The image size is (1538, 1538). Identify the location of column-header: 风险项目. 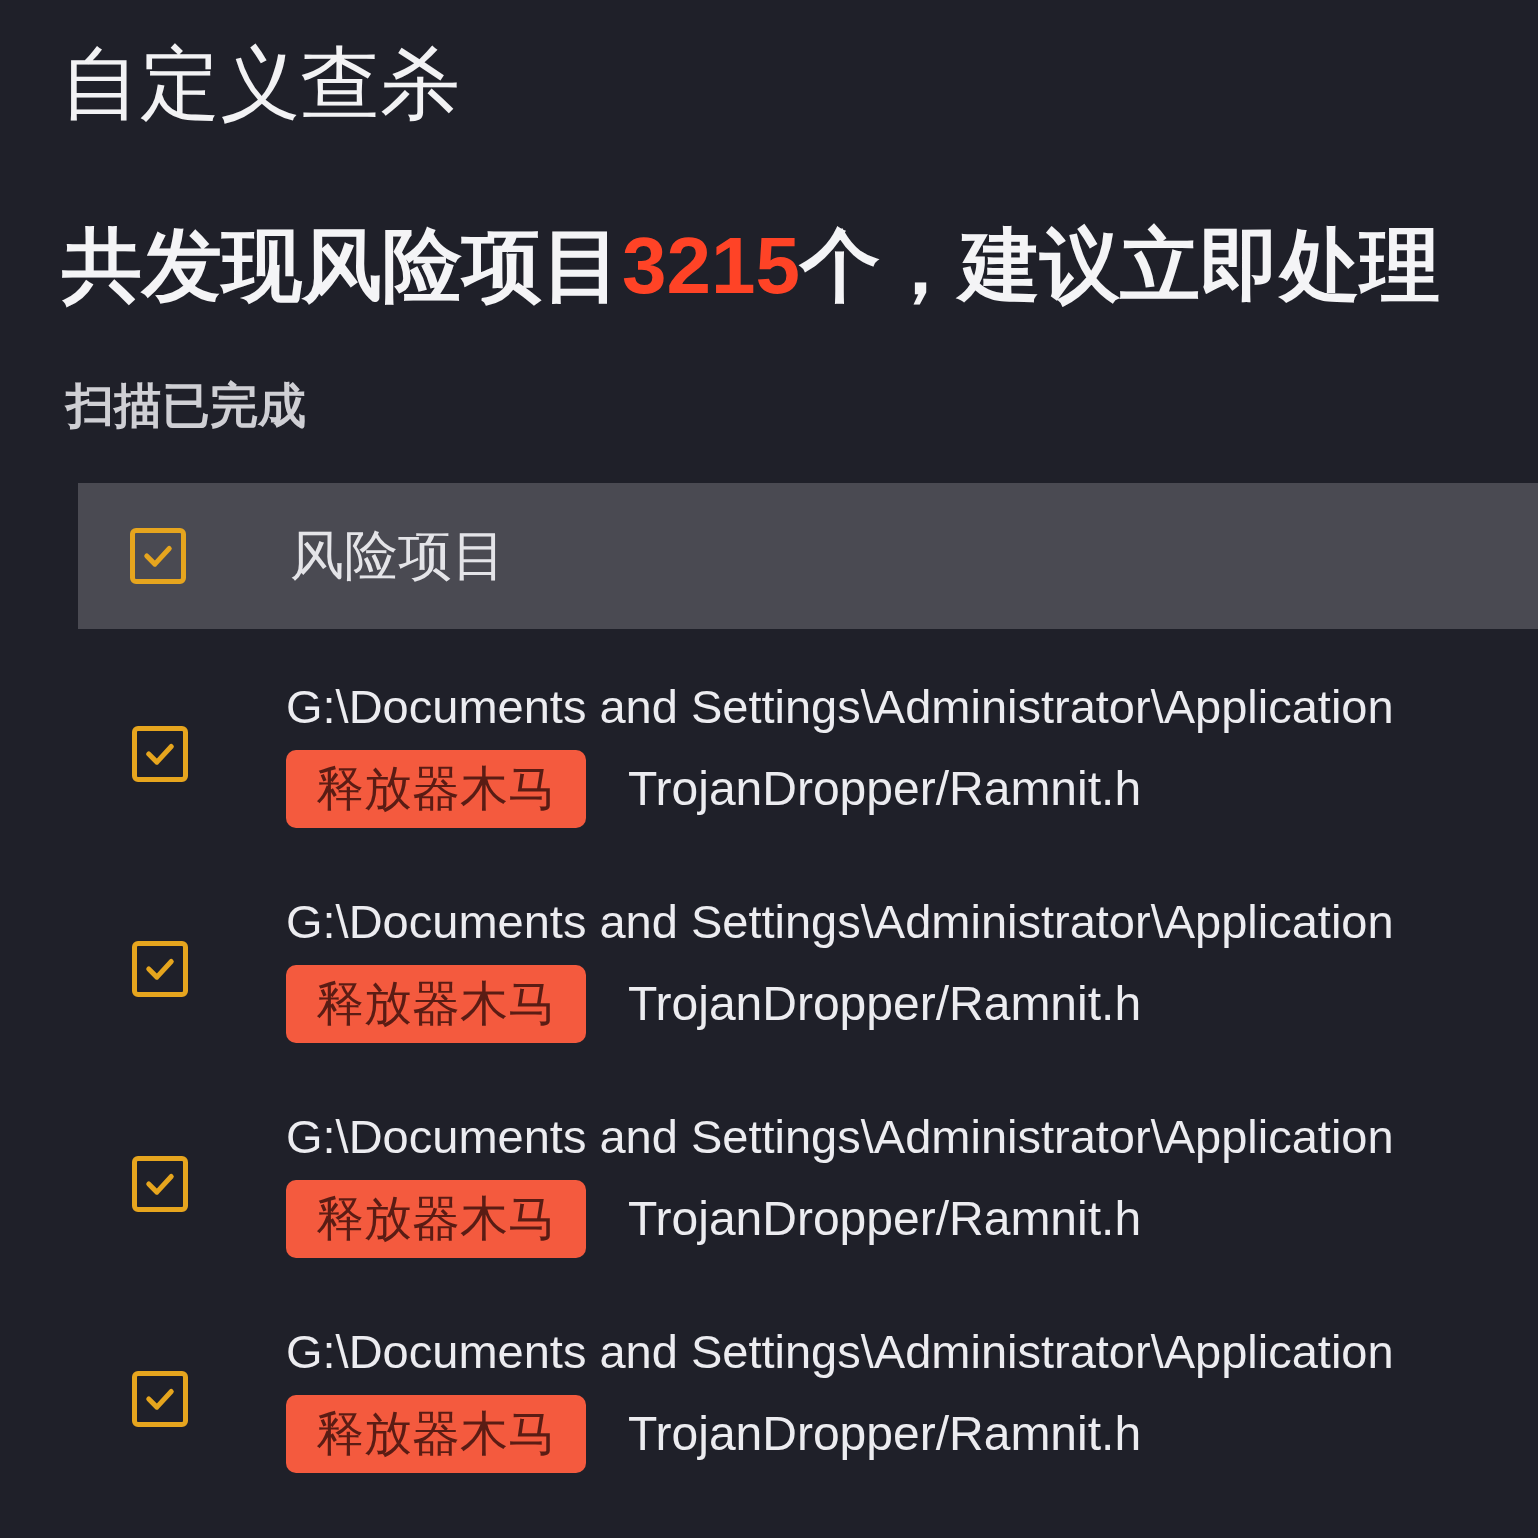
(398, 556).